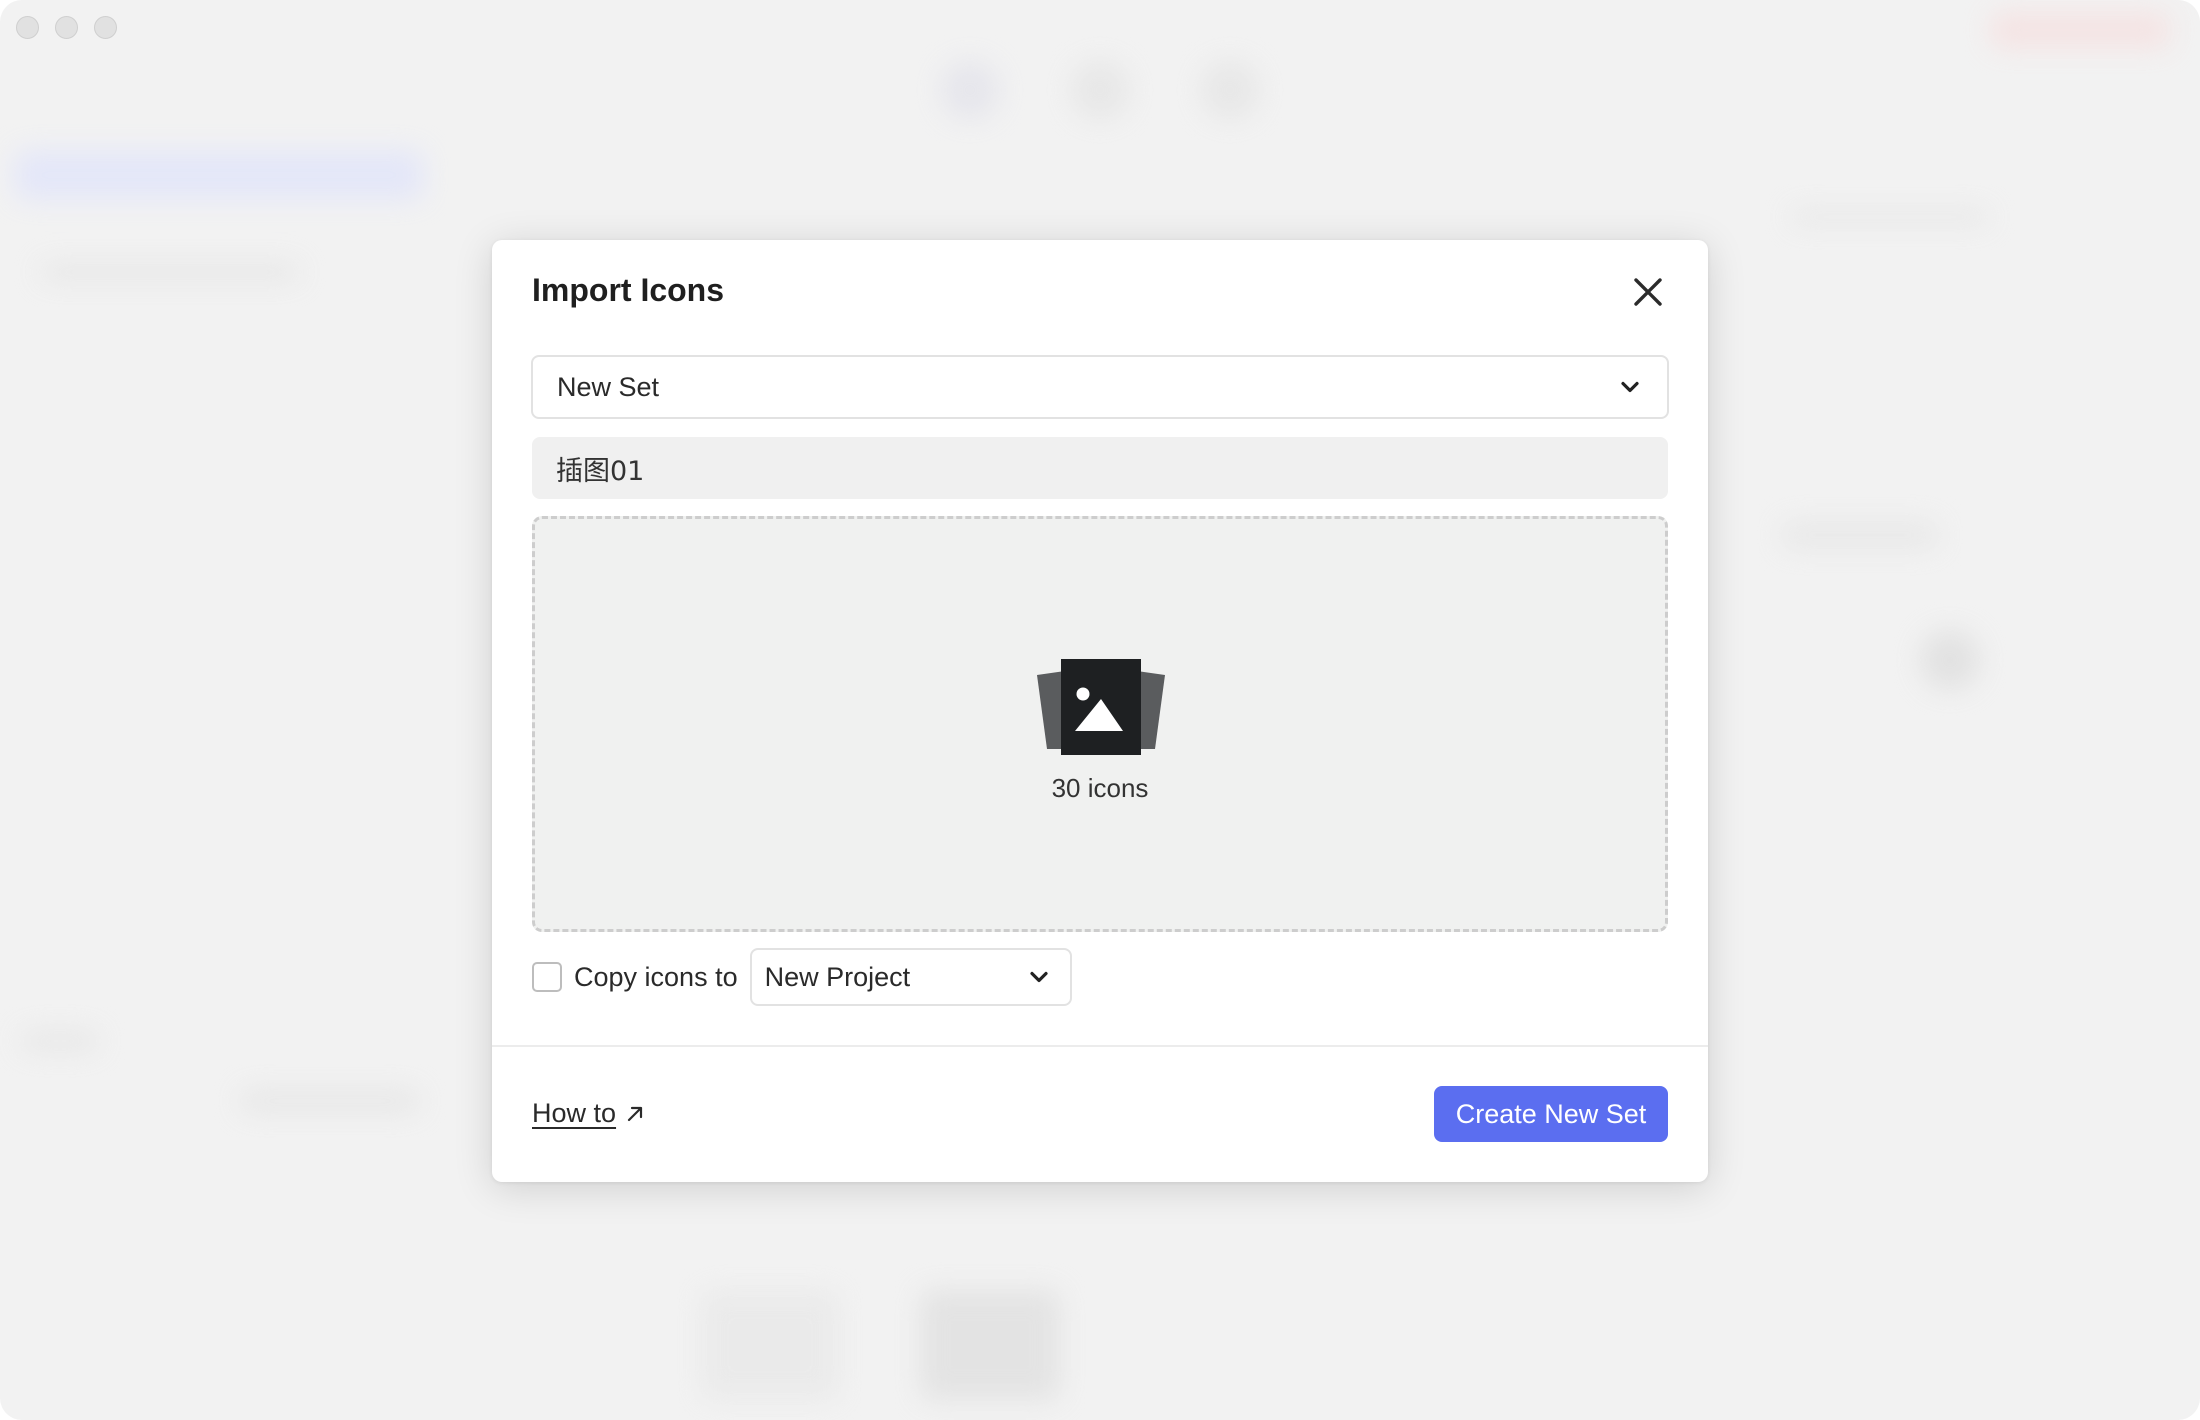  What do you see at coordinates (105, 27) in the screenshot?
I see `window-zoom-button` at bounding box center [105, 27].